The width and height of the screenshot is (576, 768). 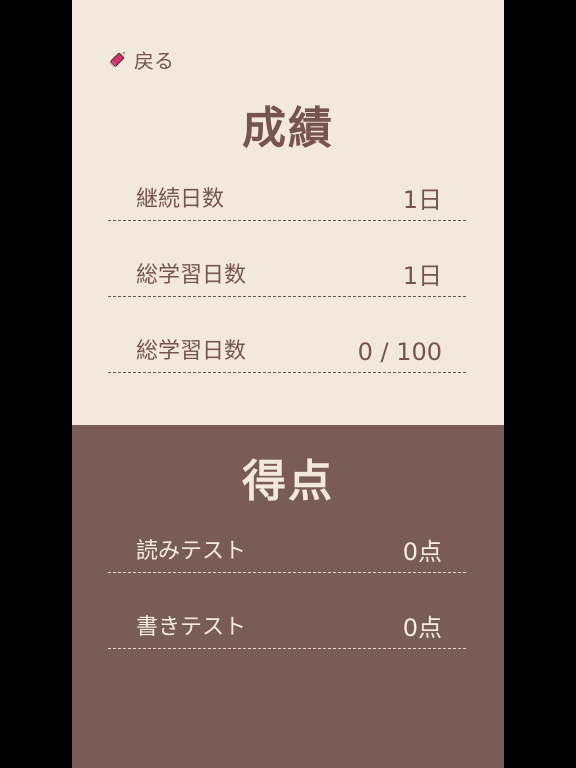 What do you see at coordinates (191, 551) in the screenshot?
I see `score-label: 読みテスト` at bounding box center [191, 551].